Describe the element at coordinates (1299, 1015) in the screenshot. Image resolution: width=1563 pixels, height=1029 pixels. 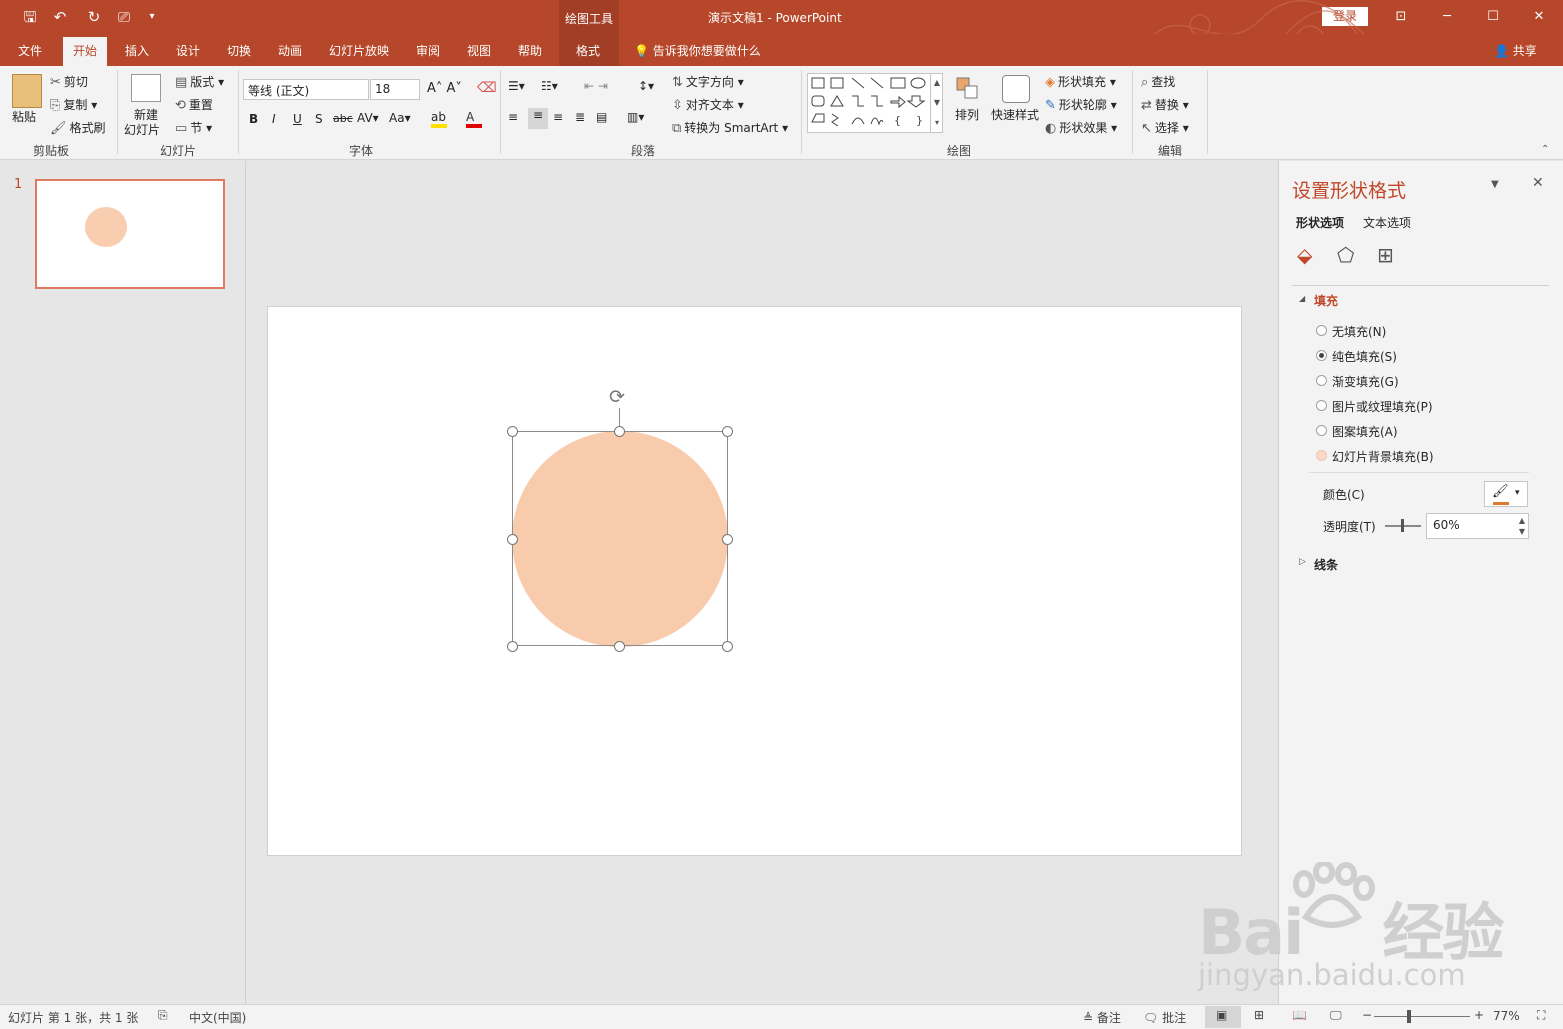
I see `reading-view-icon: 📖` at that location.